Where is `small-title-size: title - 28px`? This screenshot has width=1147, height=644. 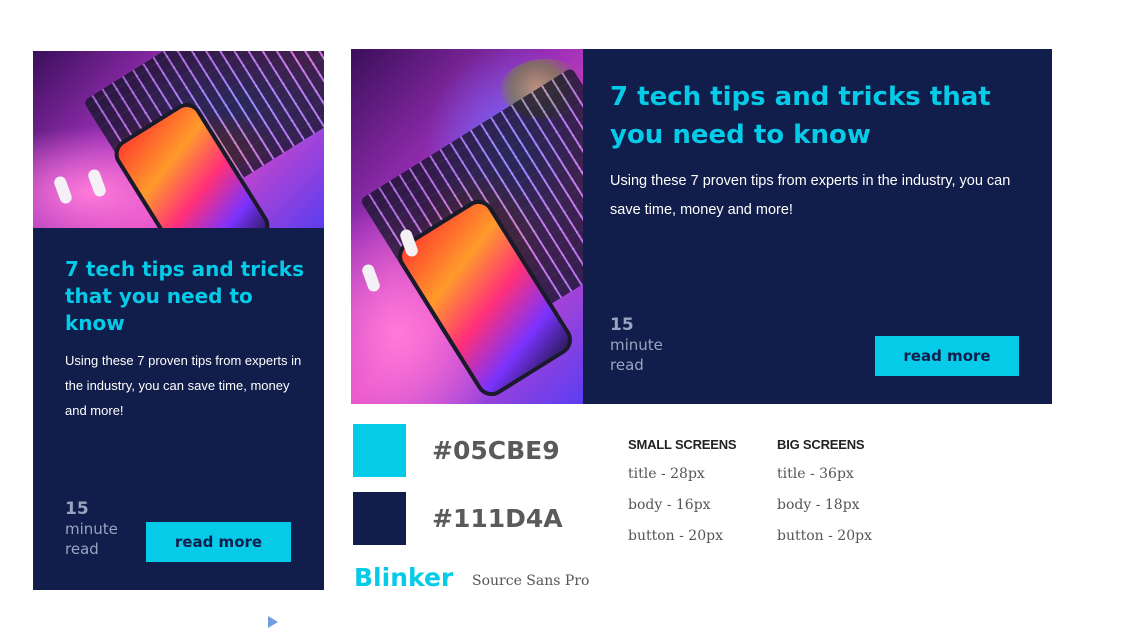 small-title-size: title - 28px is located at coordinates (666, 474).